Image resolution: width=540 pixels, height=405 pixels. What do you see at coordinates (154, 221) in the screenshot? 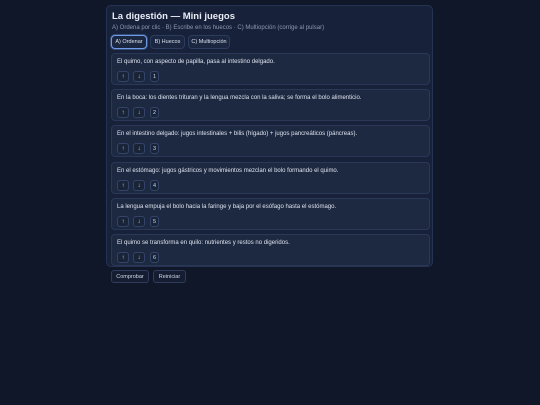
I see `position-badge: 5` at bounding box center [154, 221].